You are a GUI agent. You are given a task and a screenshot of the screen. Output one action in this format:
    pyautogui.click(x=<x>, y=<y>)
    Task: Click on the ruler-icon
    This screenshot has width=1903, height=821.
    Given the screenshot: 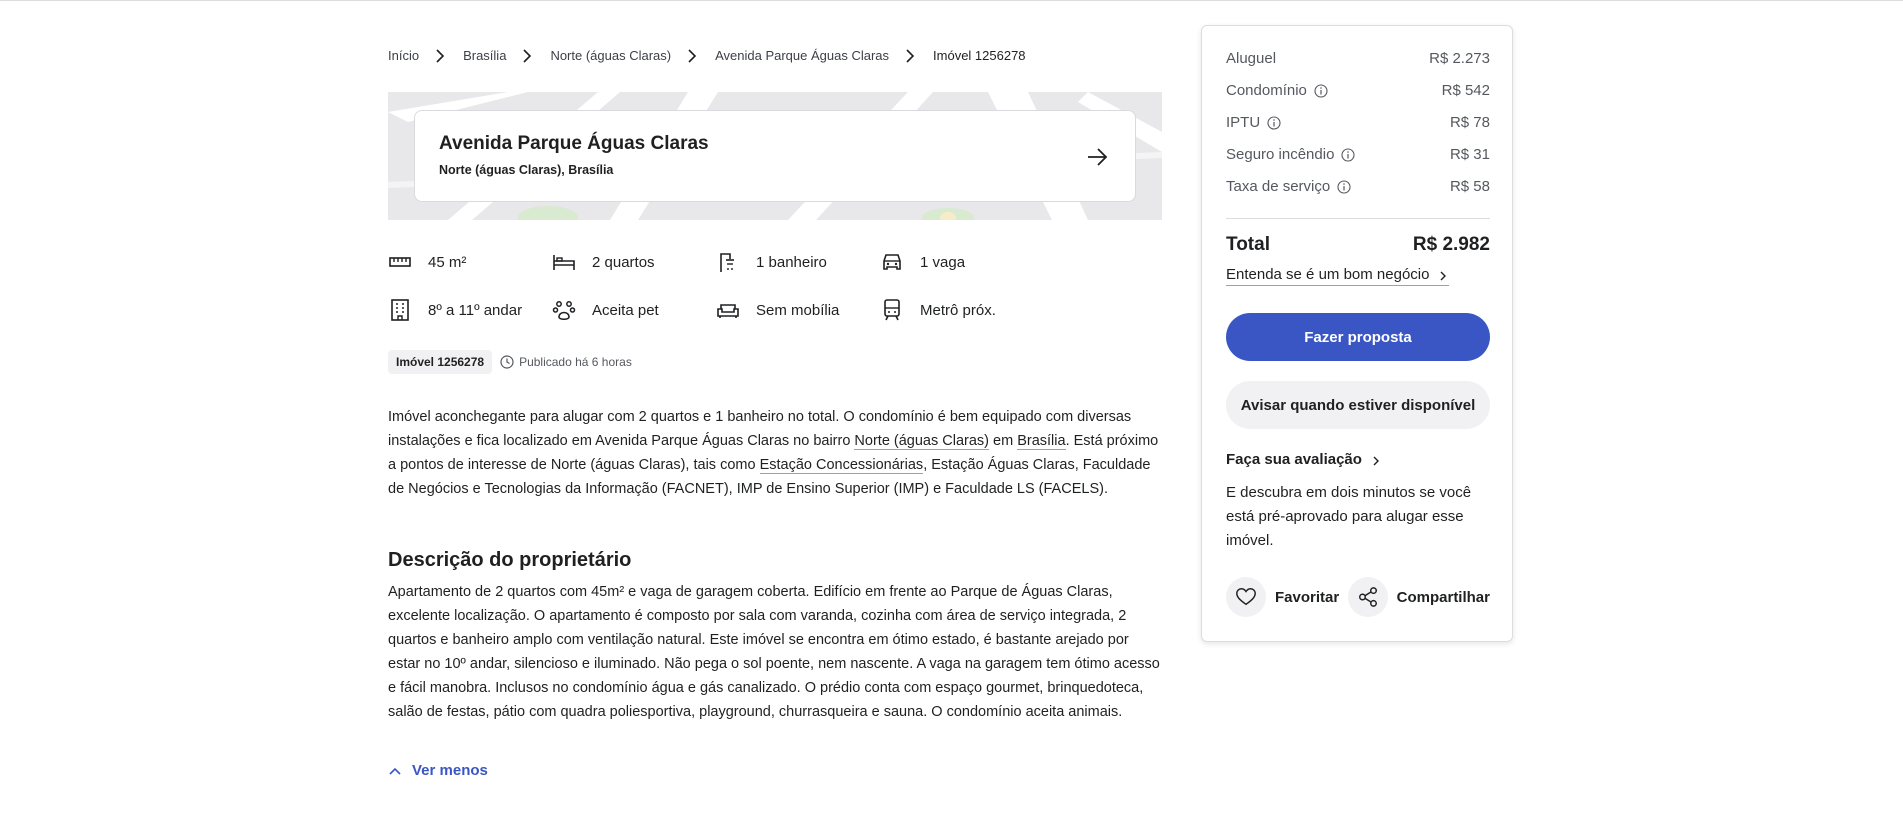 What is the action you would take?
    pyautogui.click(x=400, y=262)
    